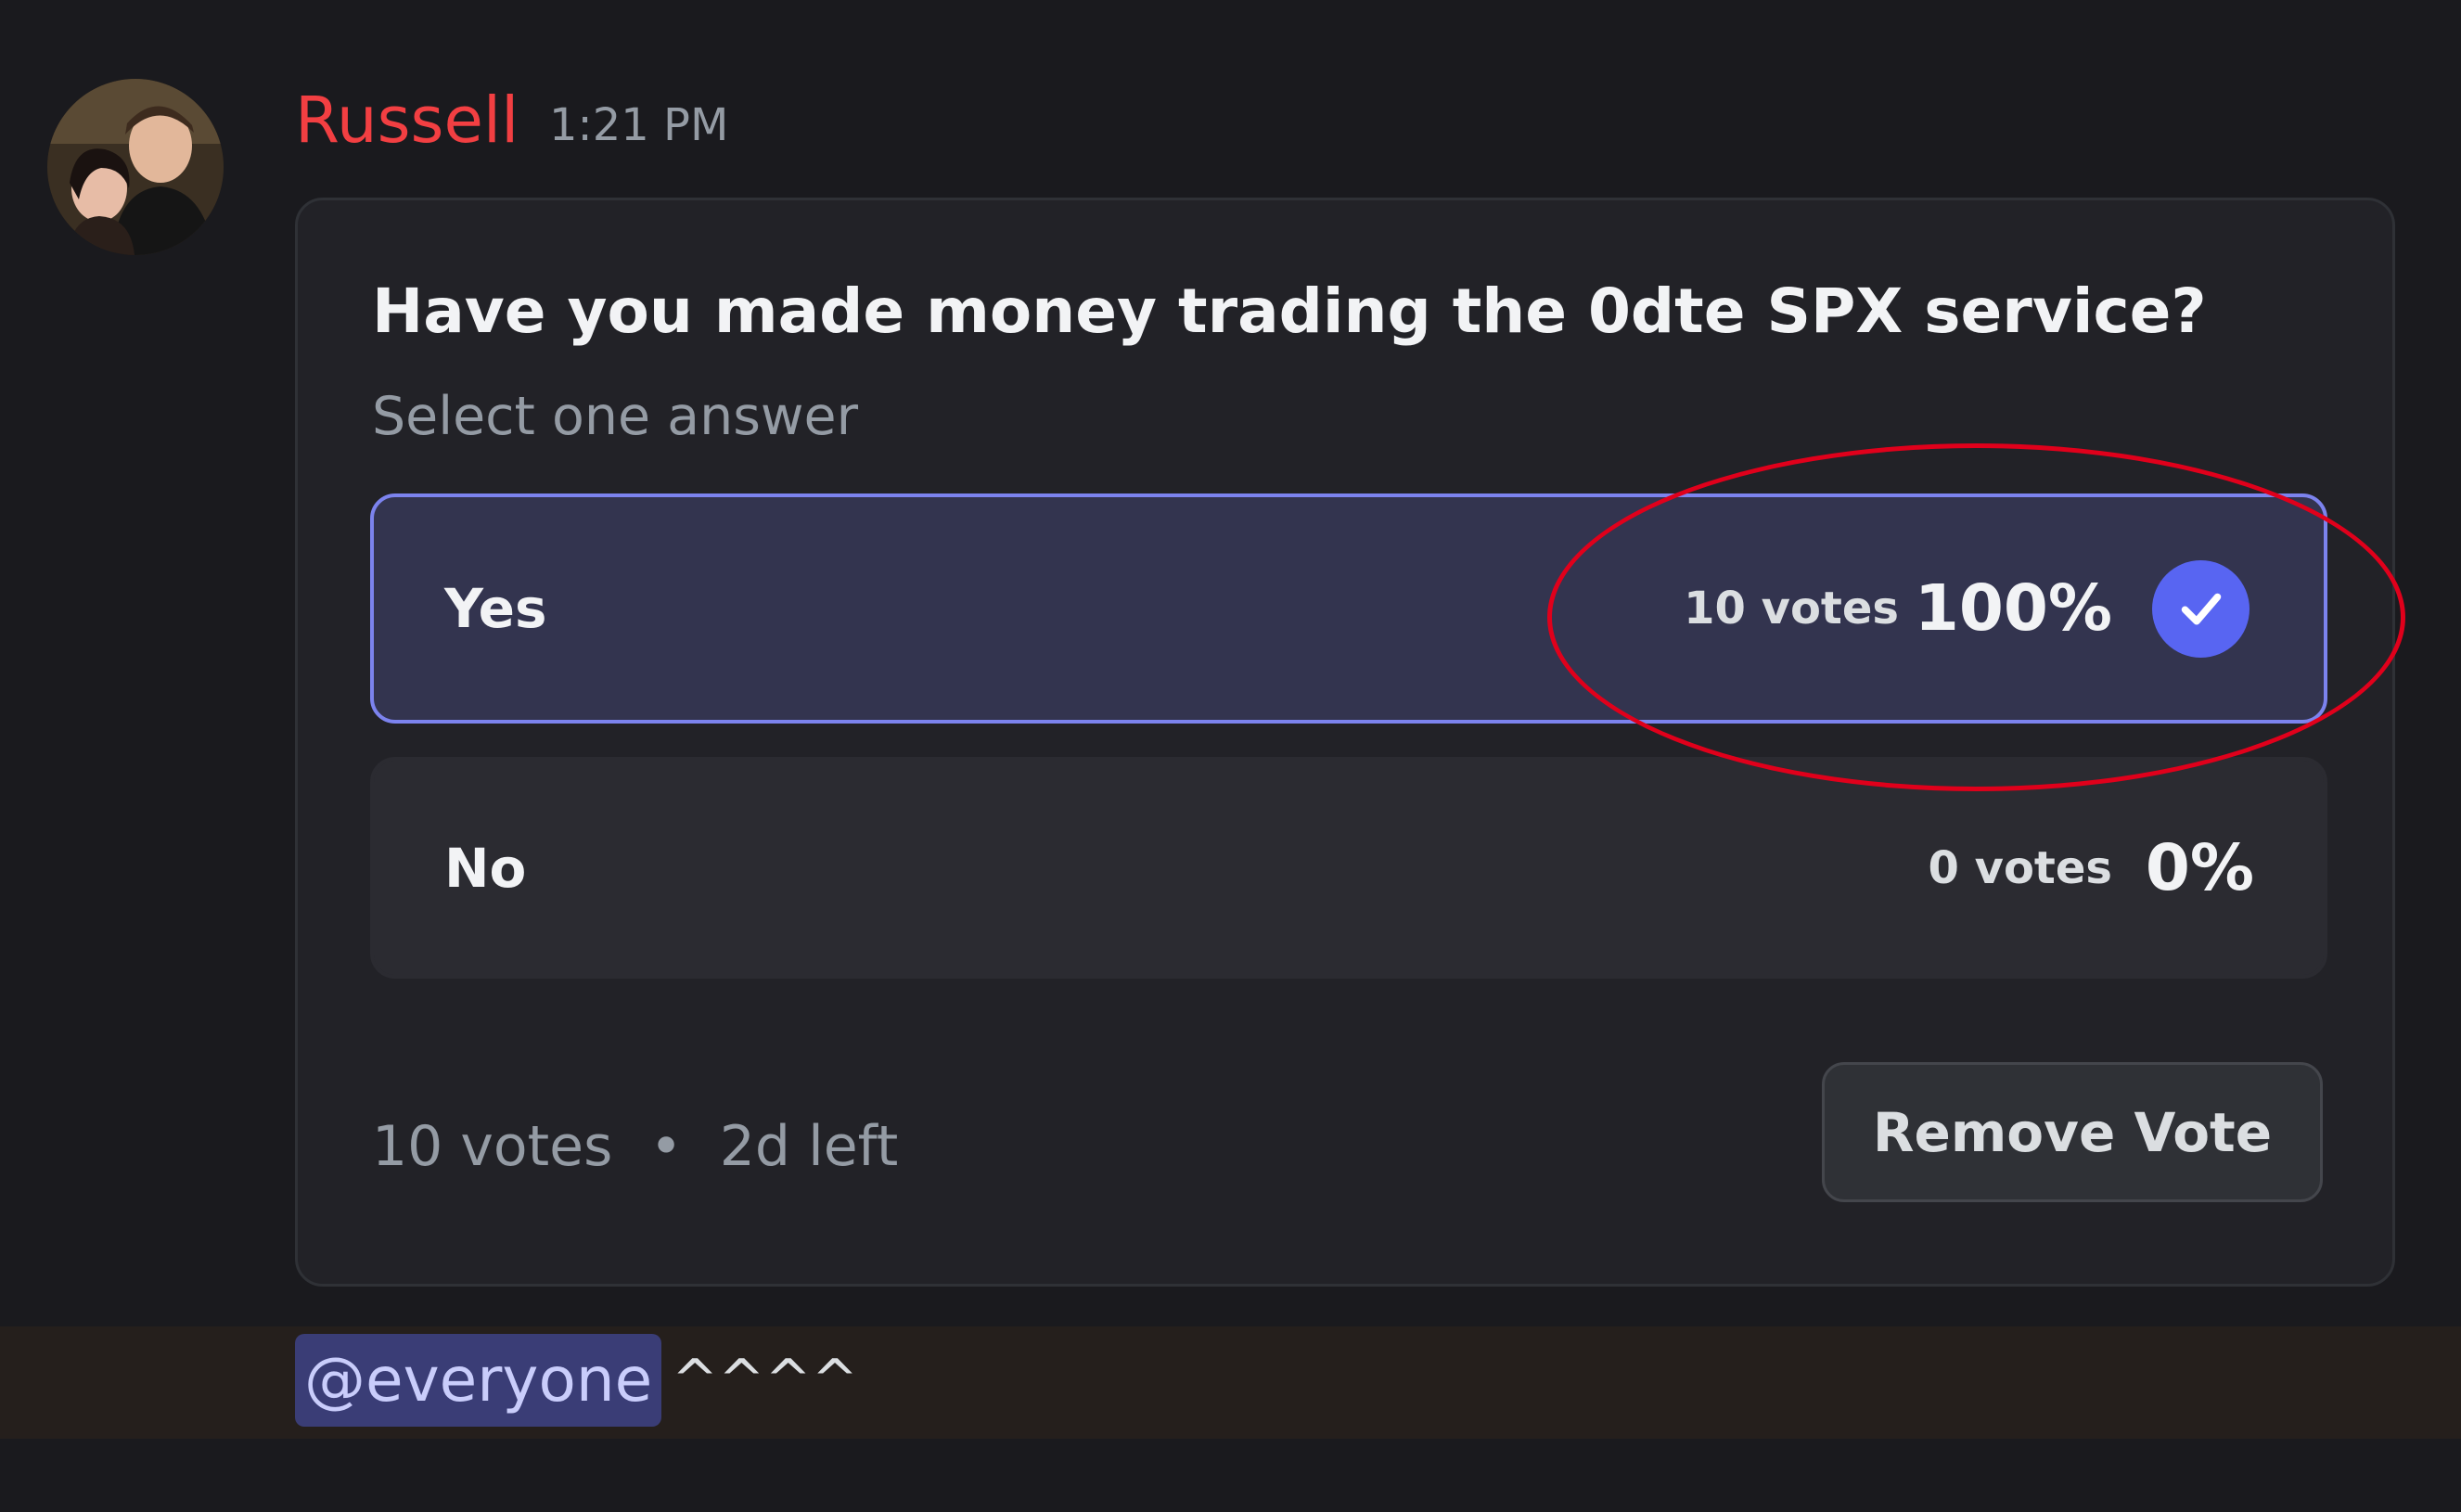 The width and height of the screenshot is (2461, 1512). What do you see at coordinates (492, 1146) in the screenshot?
I see `poll-total-votes: 10 votes` at bounding box center [492, 1146].